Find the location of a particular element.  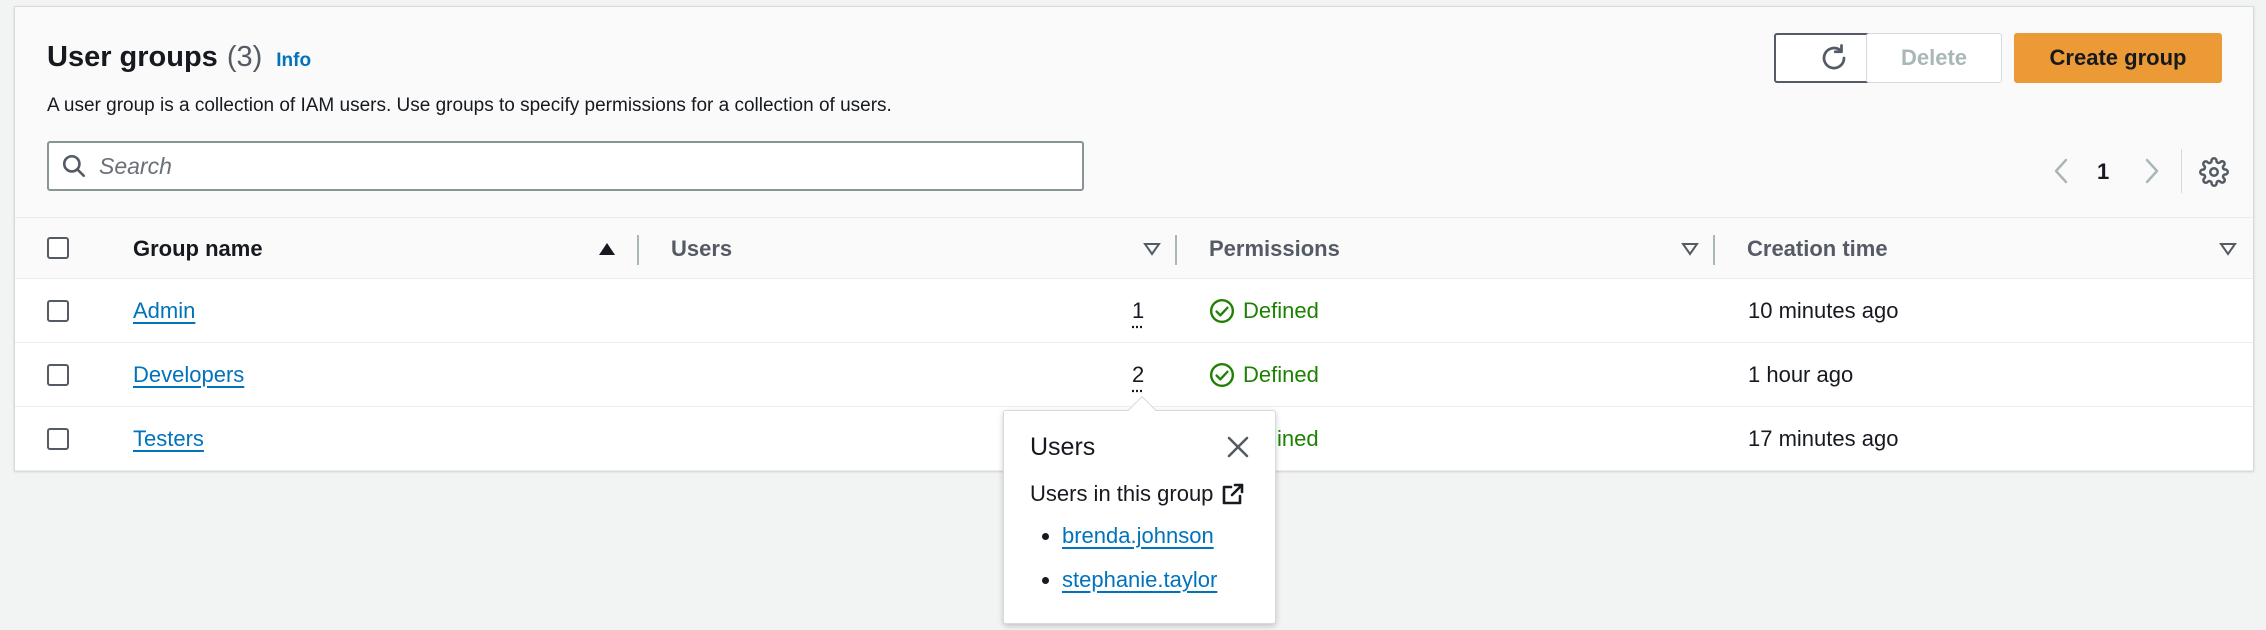

current-page-number: 1 is located at coordinates (2103, 172).